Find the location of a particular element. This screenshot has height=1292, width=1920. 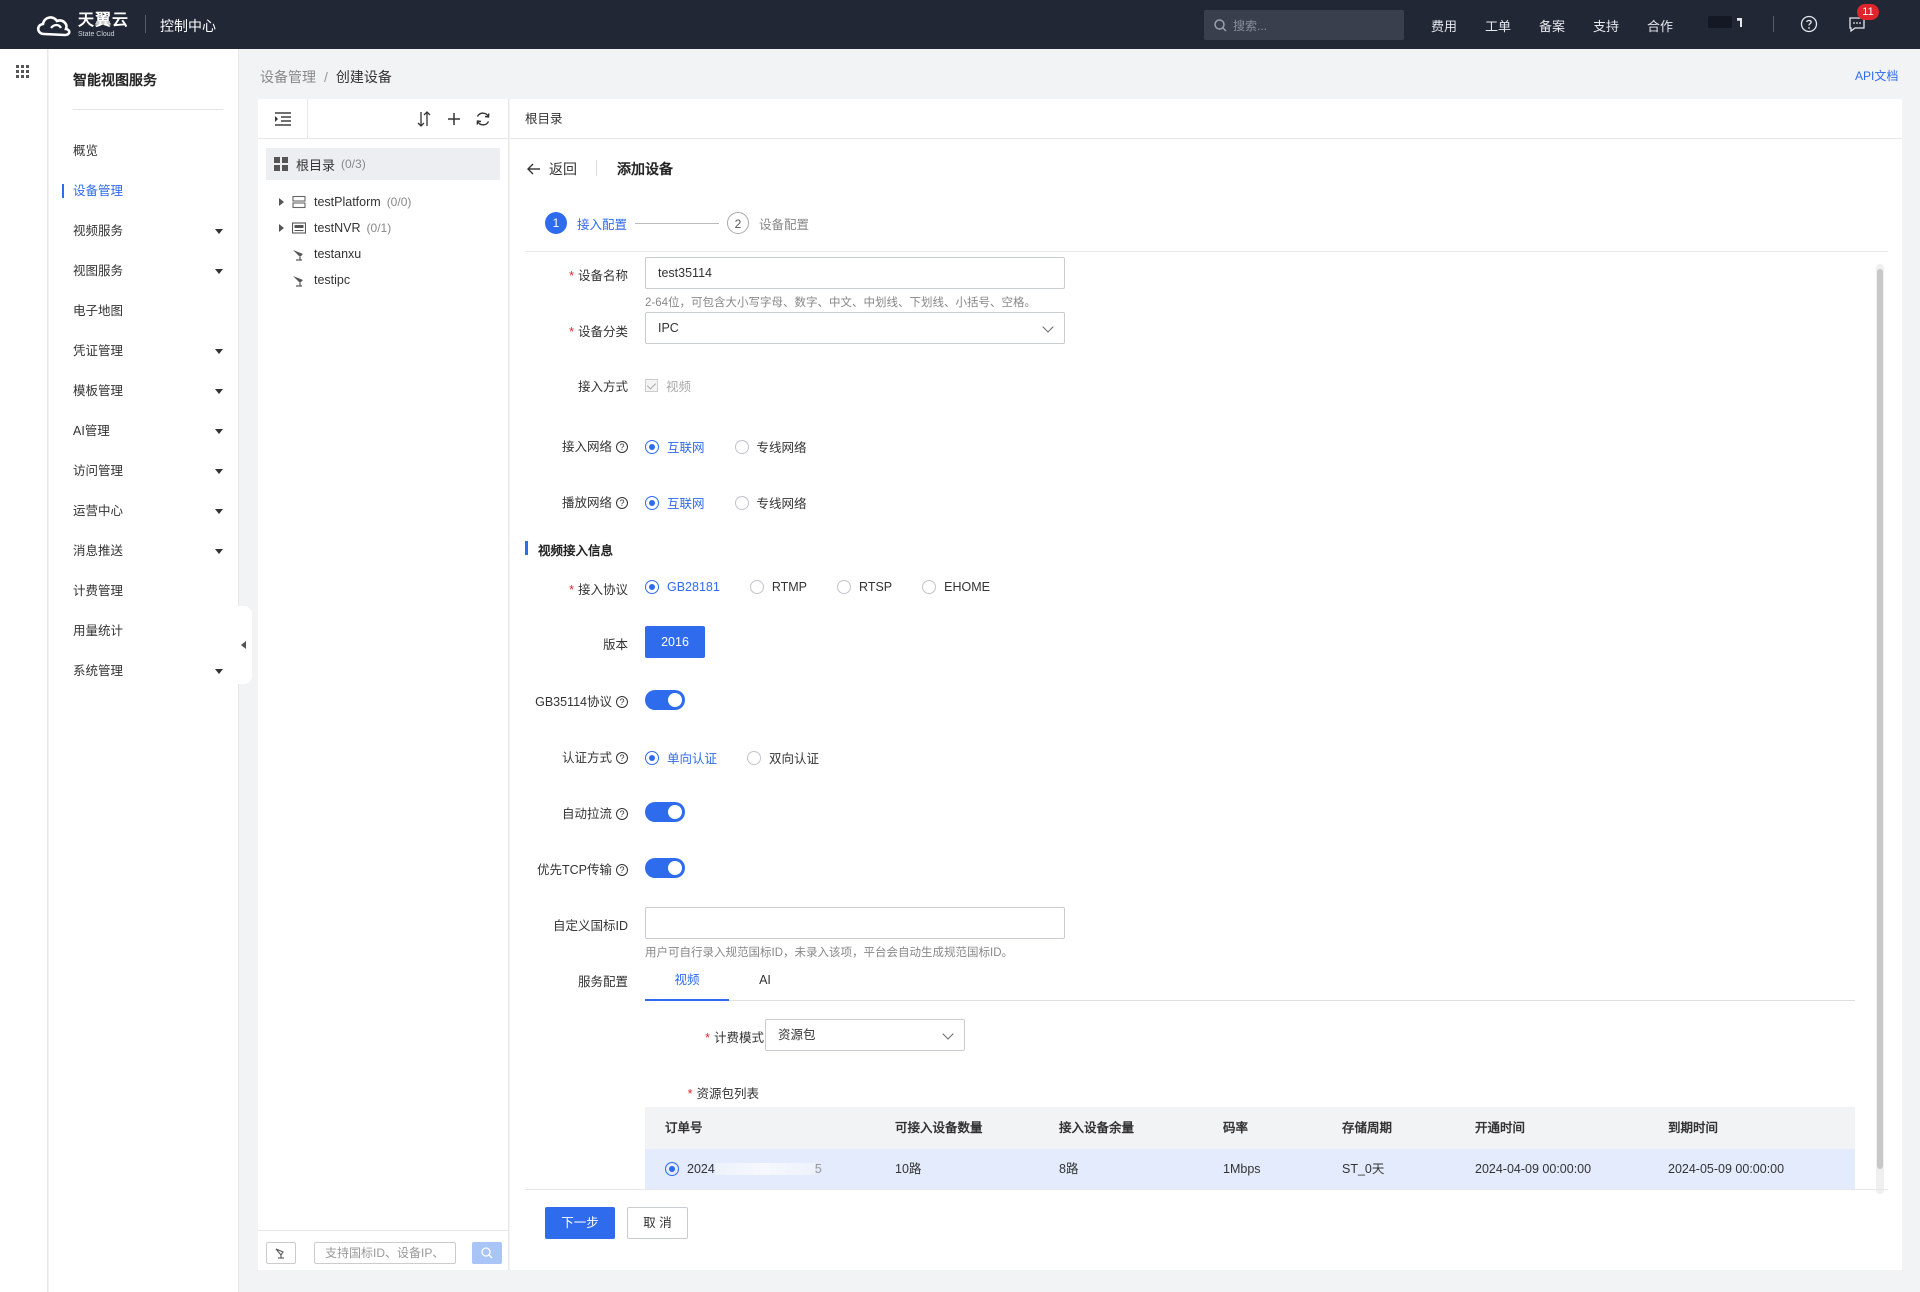

sidebar-item: 视图服务 is located at coordinates (148, 271).